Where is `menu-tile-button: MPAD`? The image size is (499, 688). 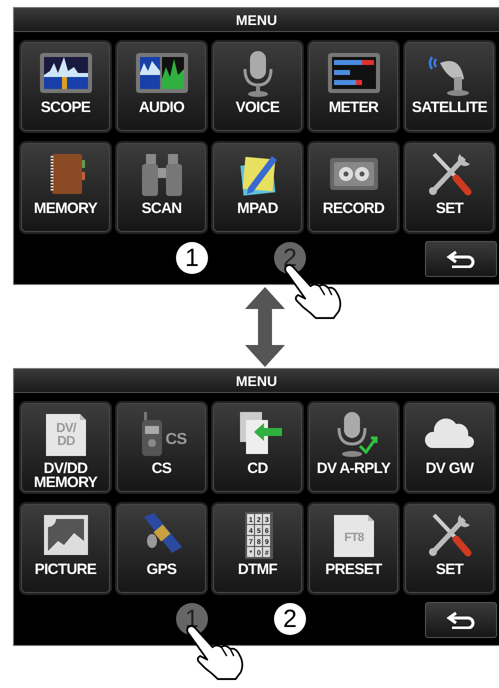 menu-tile-button: MPAD is located at coordinates (257, 187).